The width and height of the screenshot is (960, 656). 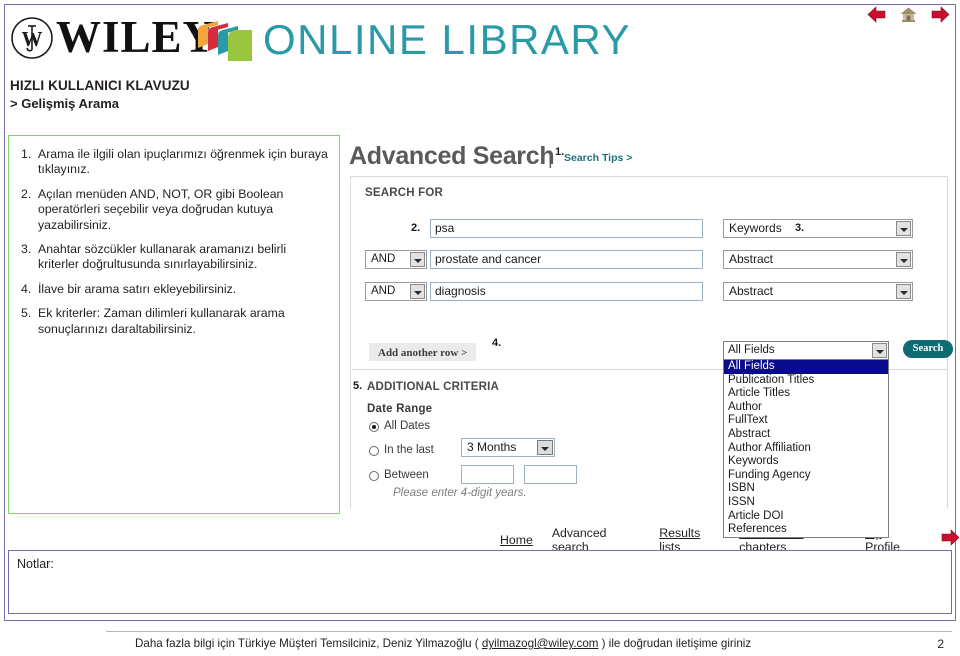 I want to click on wiley-logo-icon: W, so click(x=32, y=38).